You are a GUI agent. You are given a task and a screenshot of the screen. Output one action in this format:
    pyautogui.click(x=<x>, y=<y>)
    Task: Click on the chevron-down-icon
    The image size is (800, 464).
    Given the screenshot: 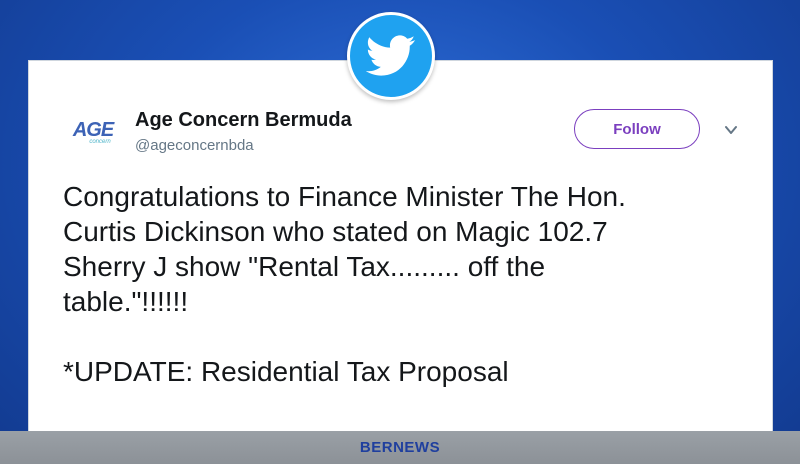 What is the action you would take?
    pyautogui.click(x=731, y=130)
    